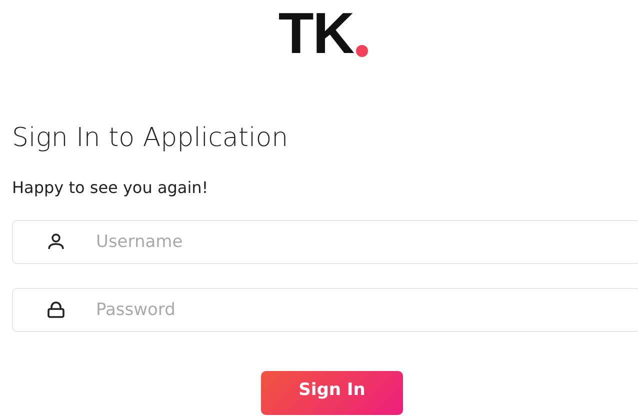 The image size is (638, 417). What do you see at coordinates (111, 188) in the screenshot?
I see `subtitle: Happy to see you again!` at bounding box center [111, 188].